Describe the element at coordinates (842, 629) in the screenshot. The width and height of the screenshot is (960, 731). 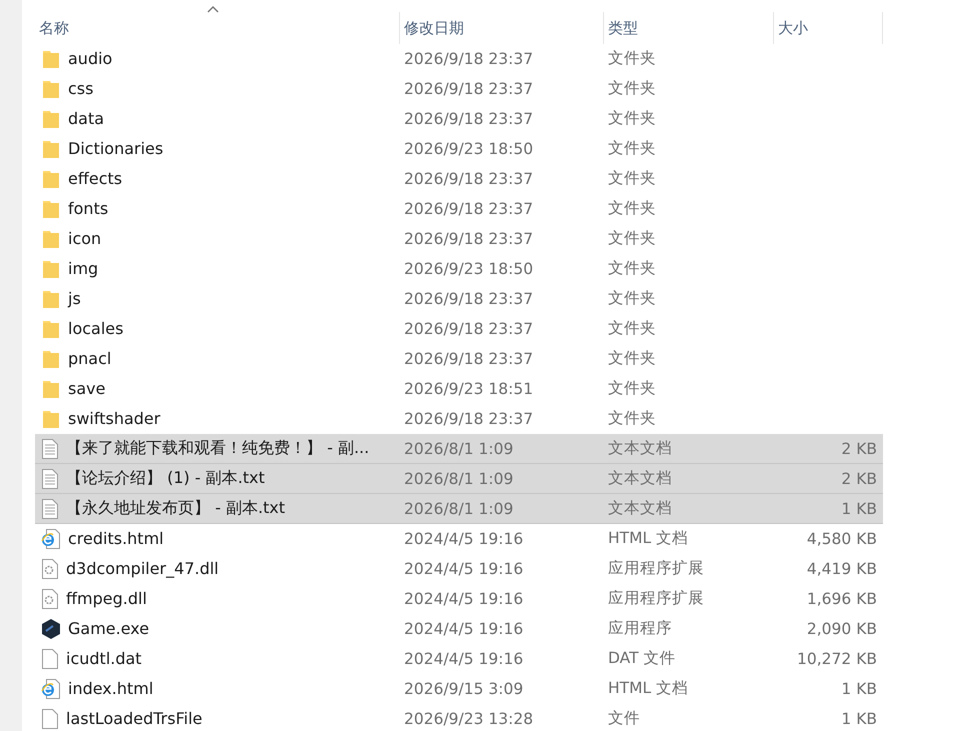
I see `file-size: 2,090 KB` at that location.